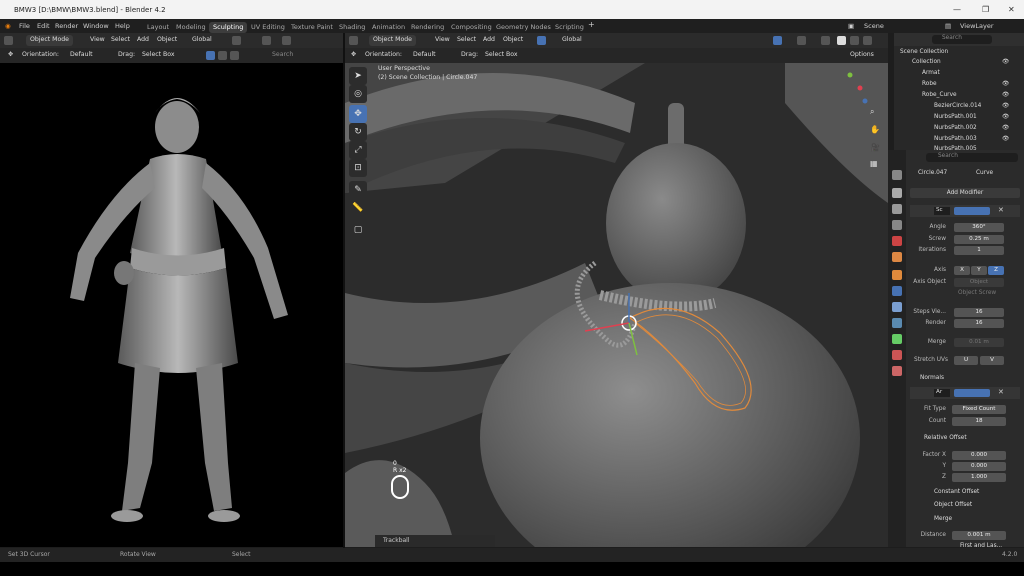 This screenshot has width=1024, height=576. Describe the element at coordinates (158, 27) in the screenshot. I see `tab-layout: Layout` at that location.